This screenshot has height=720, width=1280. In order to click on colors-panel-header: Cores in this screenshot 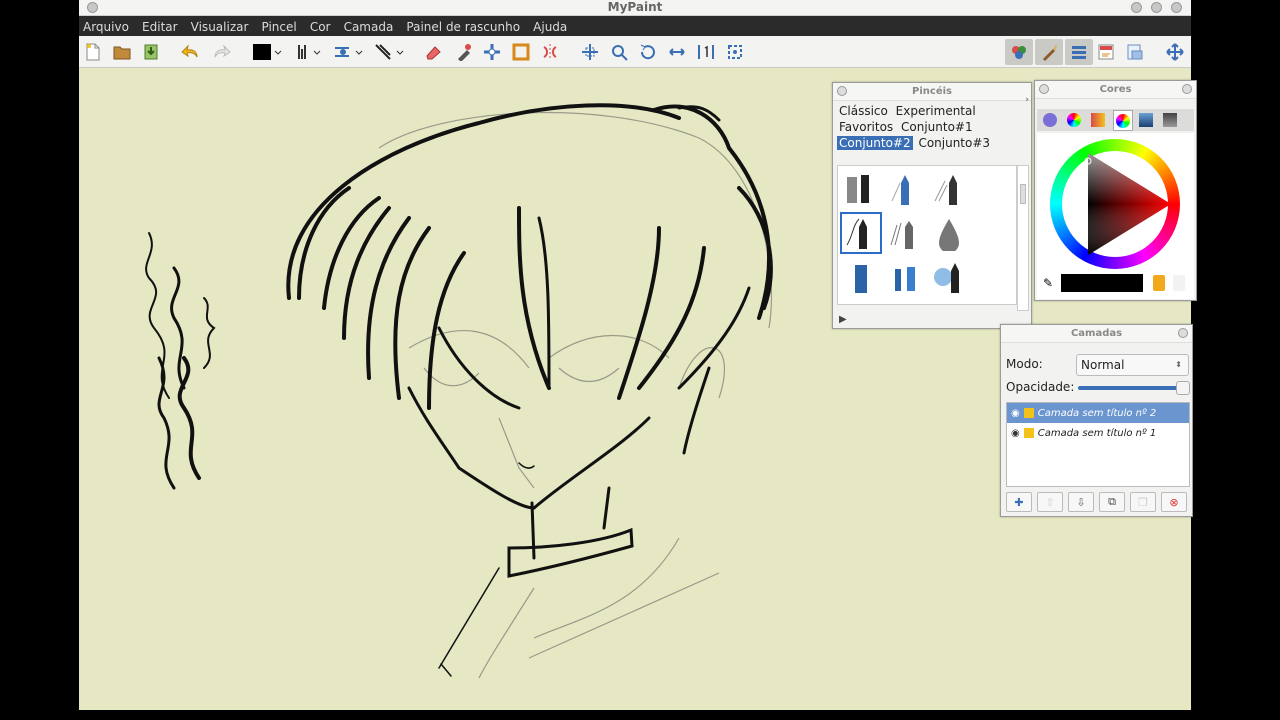, I will do `click(1115, 90)`.